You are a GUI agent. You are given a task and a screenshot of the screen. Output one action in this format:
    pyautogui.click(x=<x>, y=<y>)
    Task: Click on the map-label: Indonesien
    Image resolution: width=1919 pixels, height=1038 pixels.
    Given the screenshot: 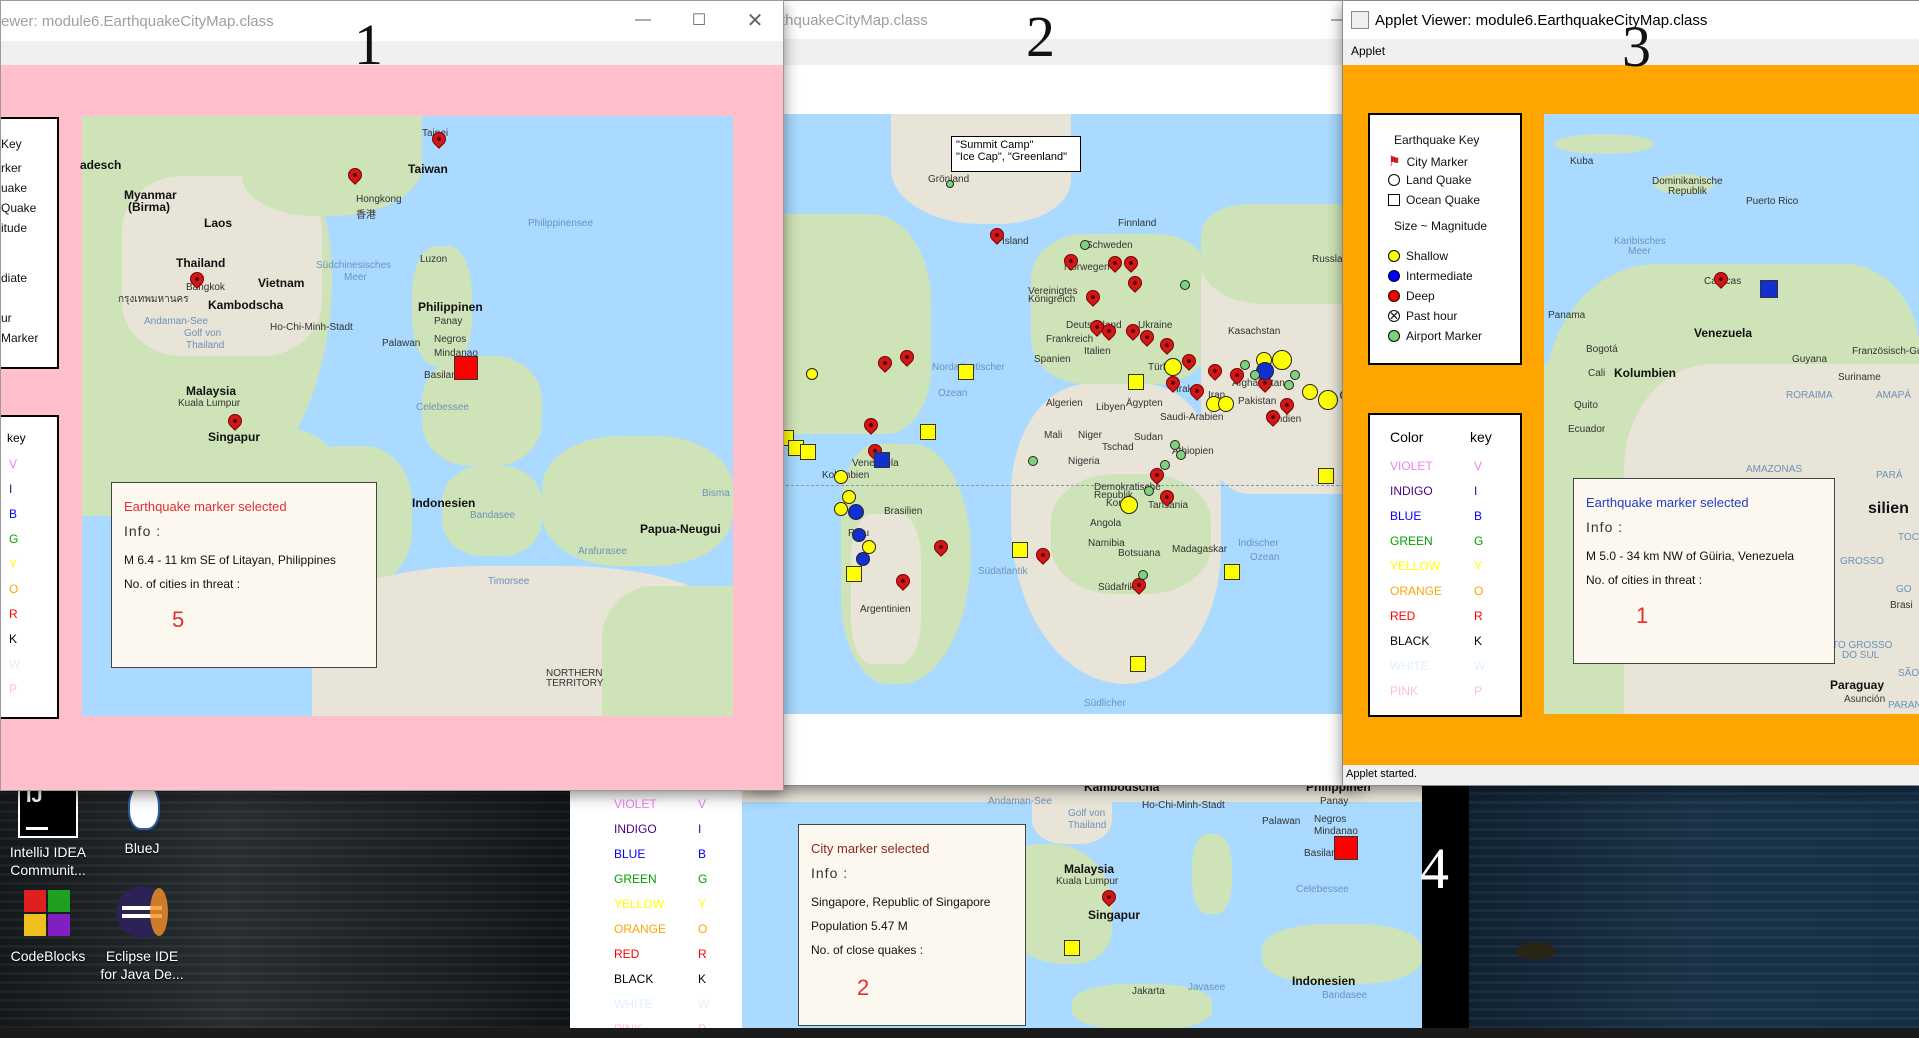 What is the action you would take?
    pyautogui.click(x=444, y=503)
    